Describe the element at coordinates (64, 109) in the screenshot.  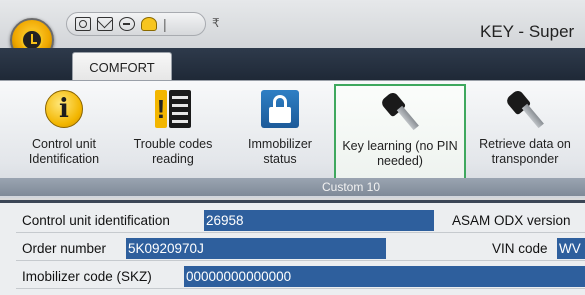
I see `info-icon: i` at that location.